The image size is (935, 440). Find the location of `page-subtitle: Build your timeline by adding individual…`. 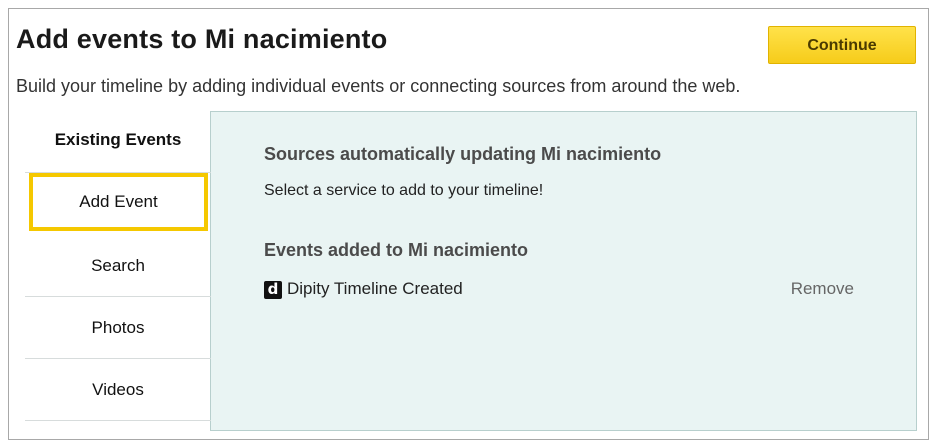

page-subtitle: Build your timeline by adding individual… is located at coordinates (378, 86).